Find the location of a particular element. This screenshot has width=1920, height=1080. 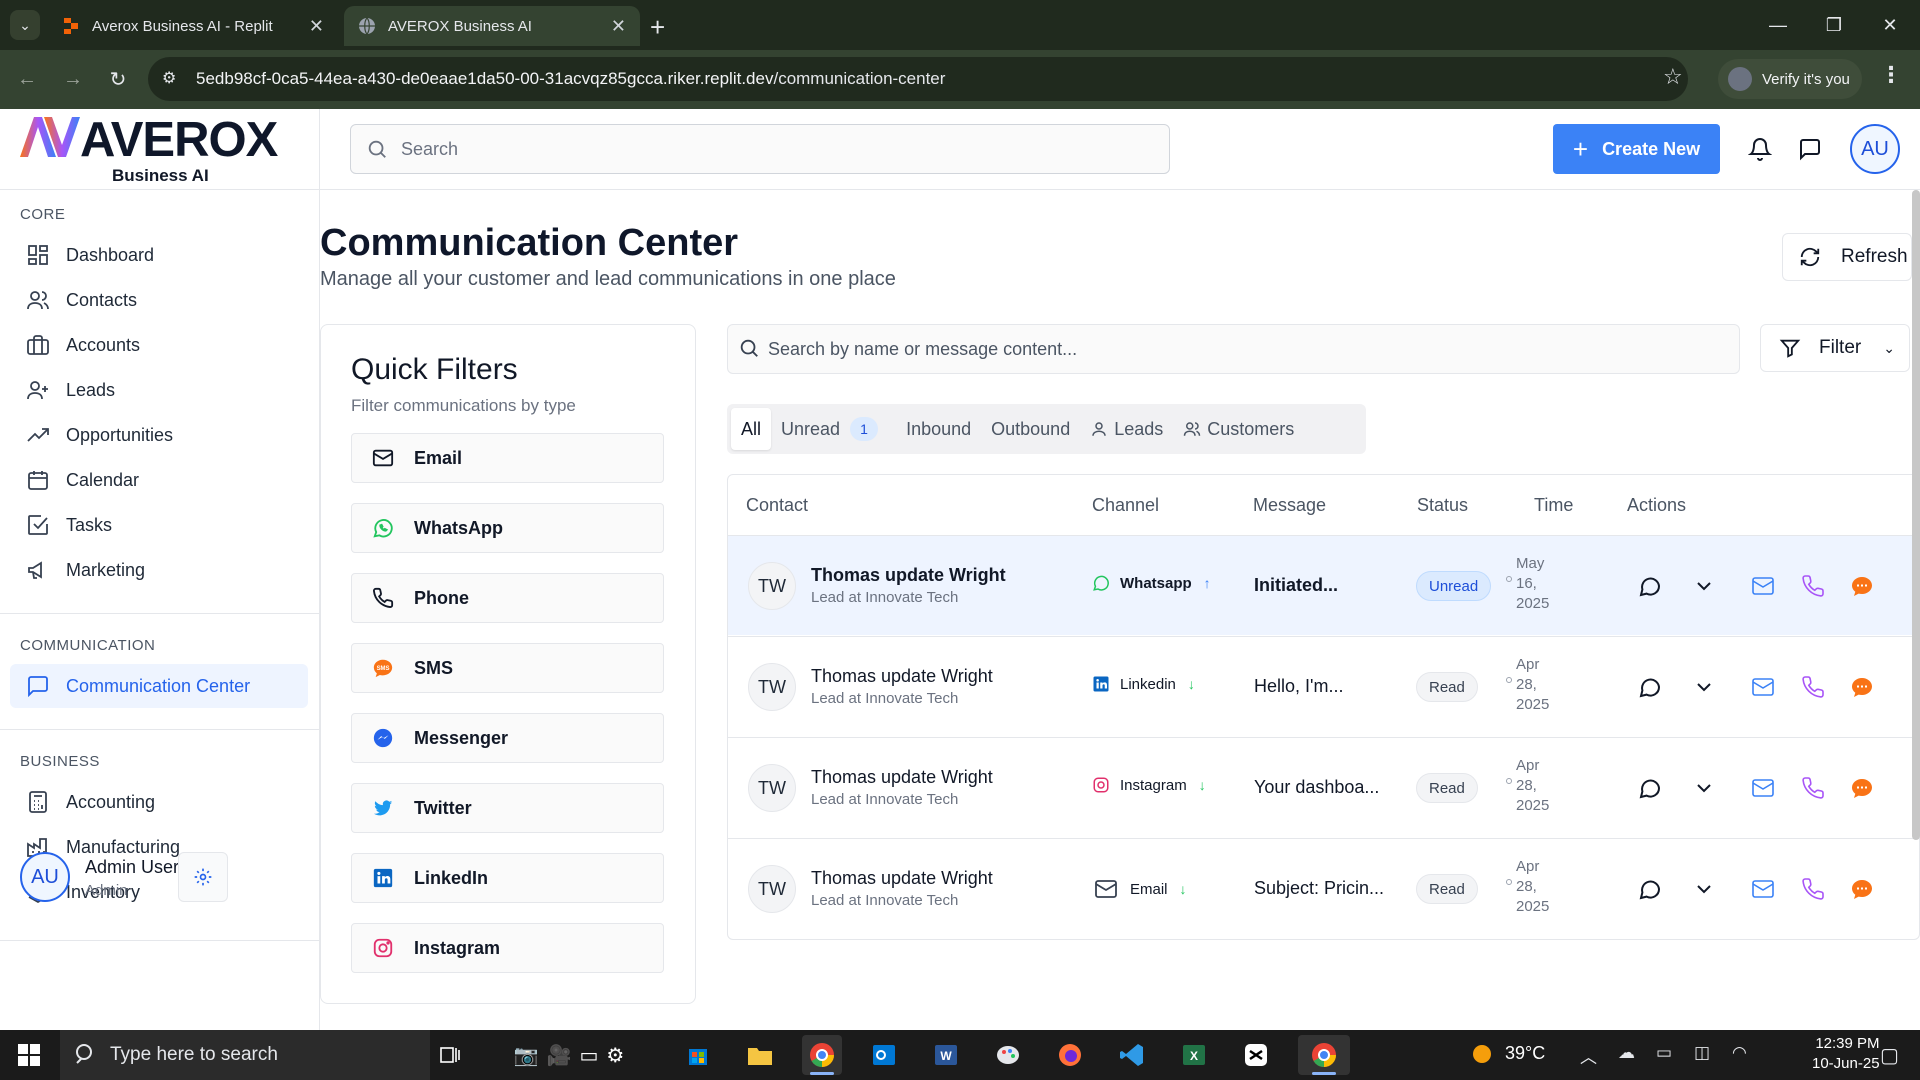

messages-icon is located at coordinates (1810, 149).